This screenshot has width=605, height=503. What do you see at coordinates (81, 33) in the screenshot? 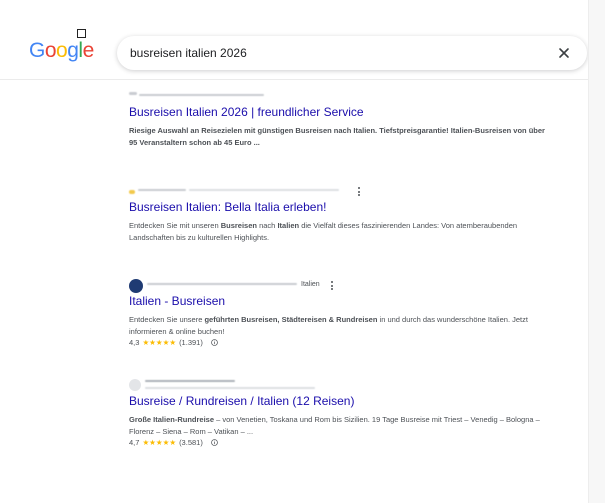
I see `selection-handle` at bounding box center [81, 33].